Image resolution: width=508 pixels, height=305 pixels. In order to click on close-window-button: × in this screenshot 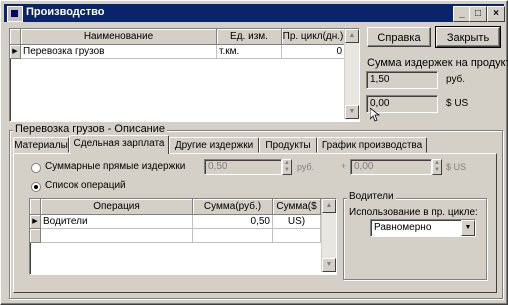, I will do `click(496, 14)`.